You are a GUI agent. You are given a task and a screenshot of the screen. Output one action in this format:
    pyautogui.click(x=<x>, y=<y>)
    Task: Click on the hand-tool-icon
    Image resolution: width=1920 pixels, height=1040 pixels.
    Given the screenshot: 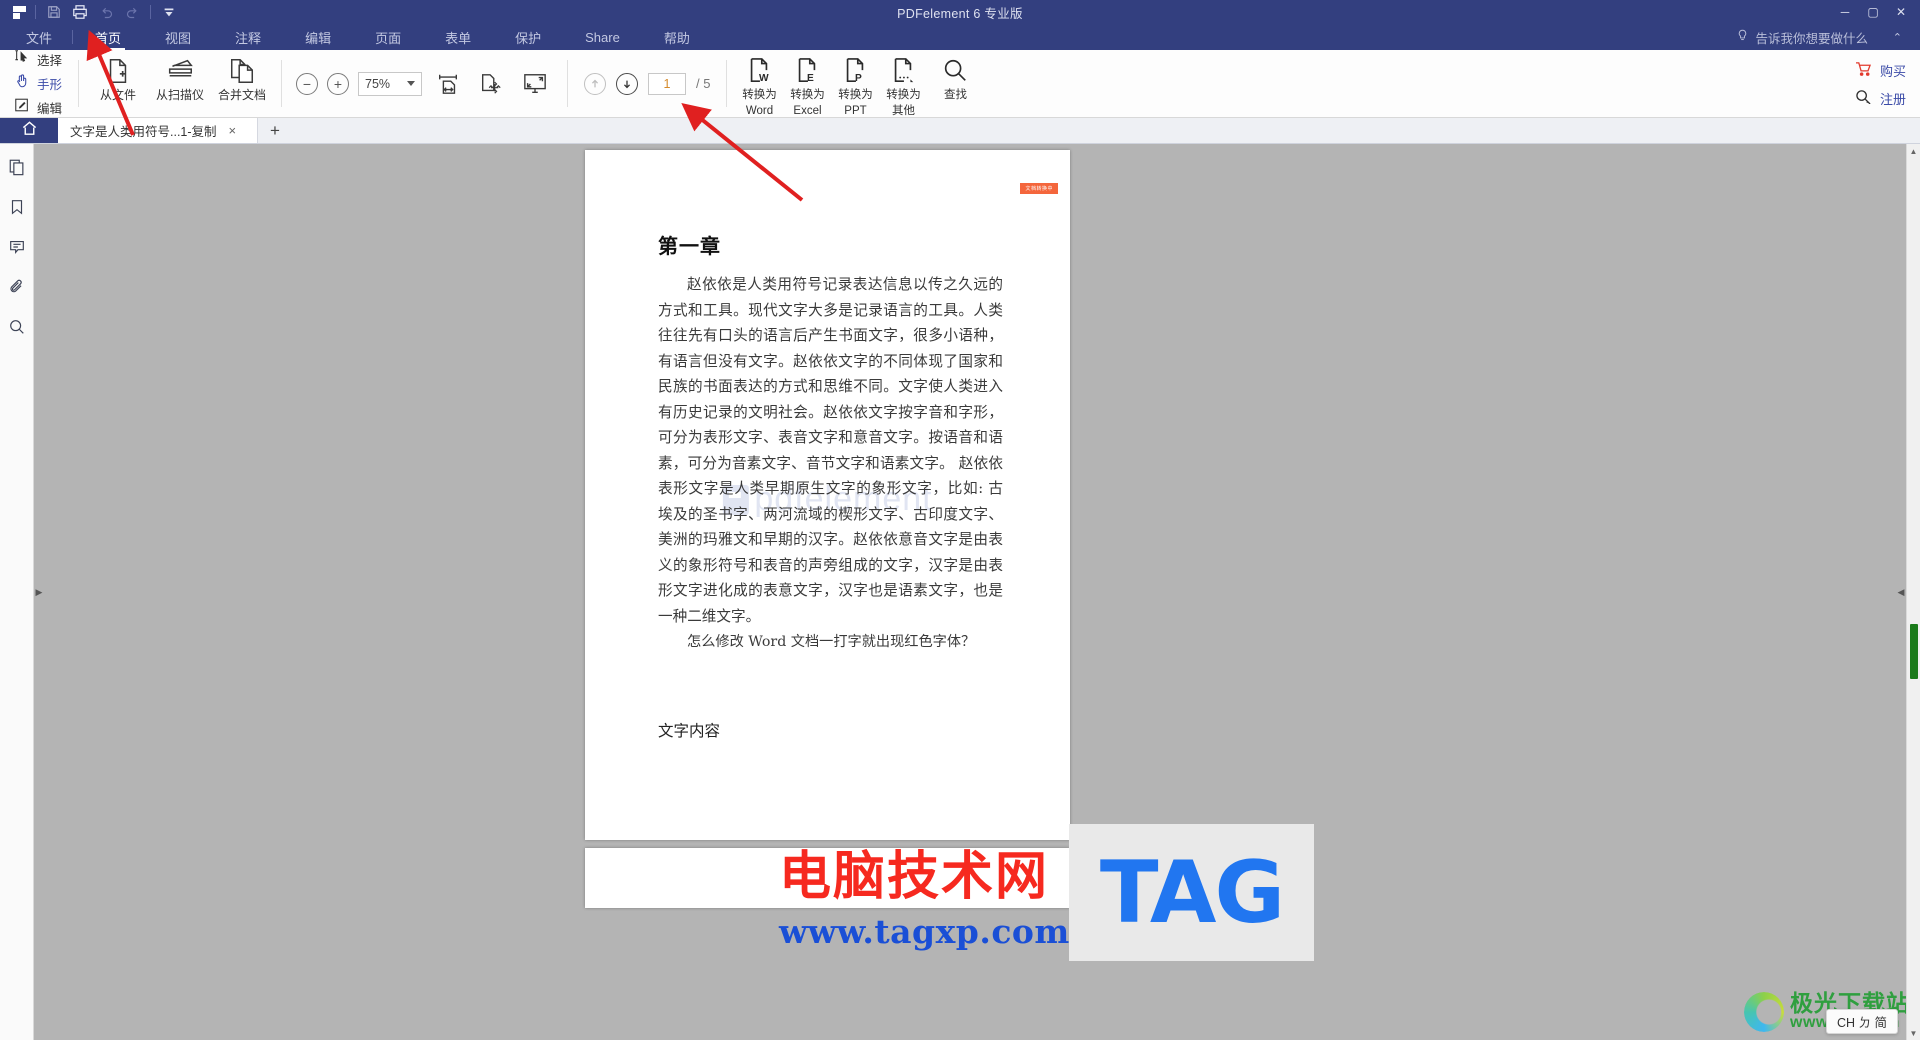 What is the action you would take?
    pyautogui.click(x=22, y=83)
    